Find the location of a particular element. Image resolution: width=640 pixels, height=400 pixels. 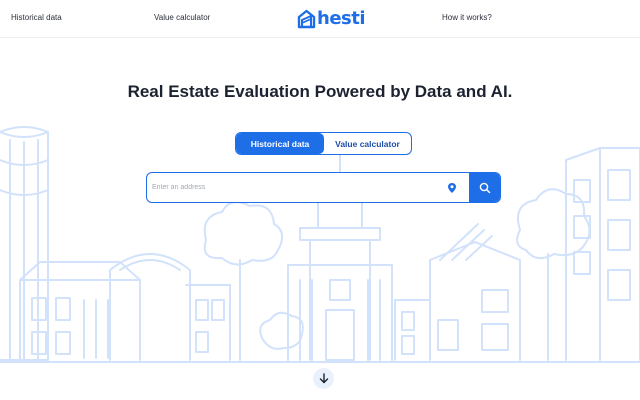

hesti-logo: hesti is located at coordinates (331, 19).